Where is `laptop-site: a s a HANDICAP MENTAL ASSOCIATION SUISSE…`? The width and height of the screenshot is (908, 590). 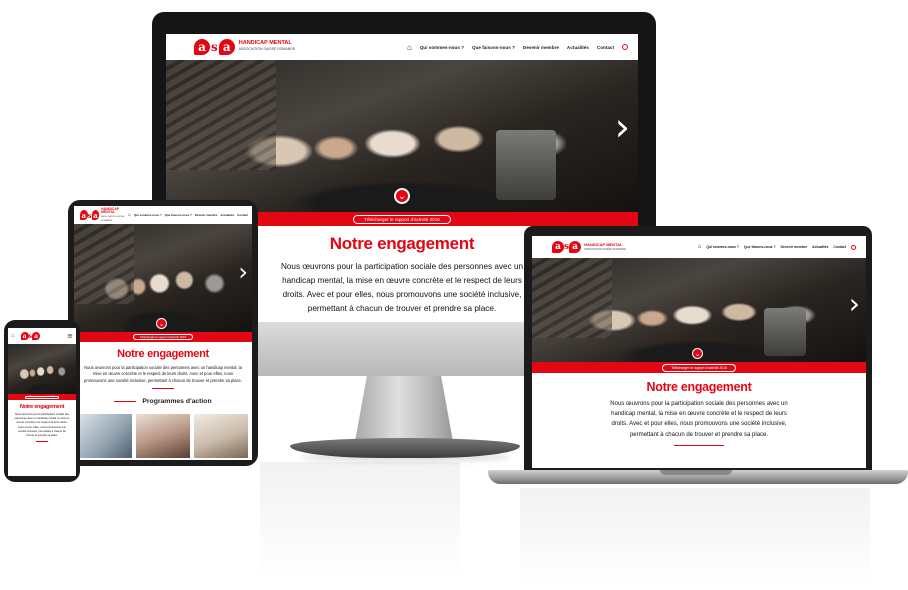 laptop-site: a s a HANDICAP MENTAL ASSOCIATION SUISSE… is located at coordinates (699, 352).